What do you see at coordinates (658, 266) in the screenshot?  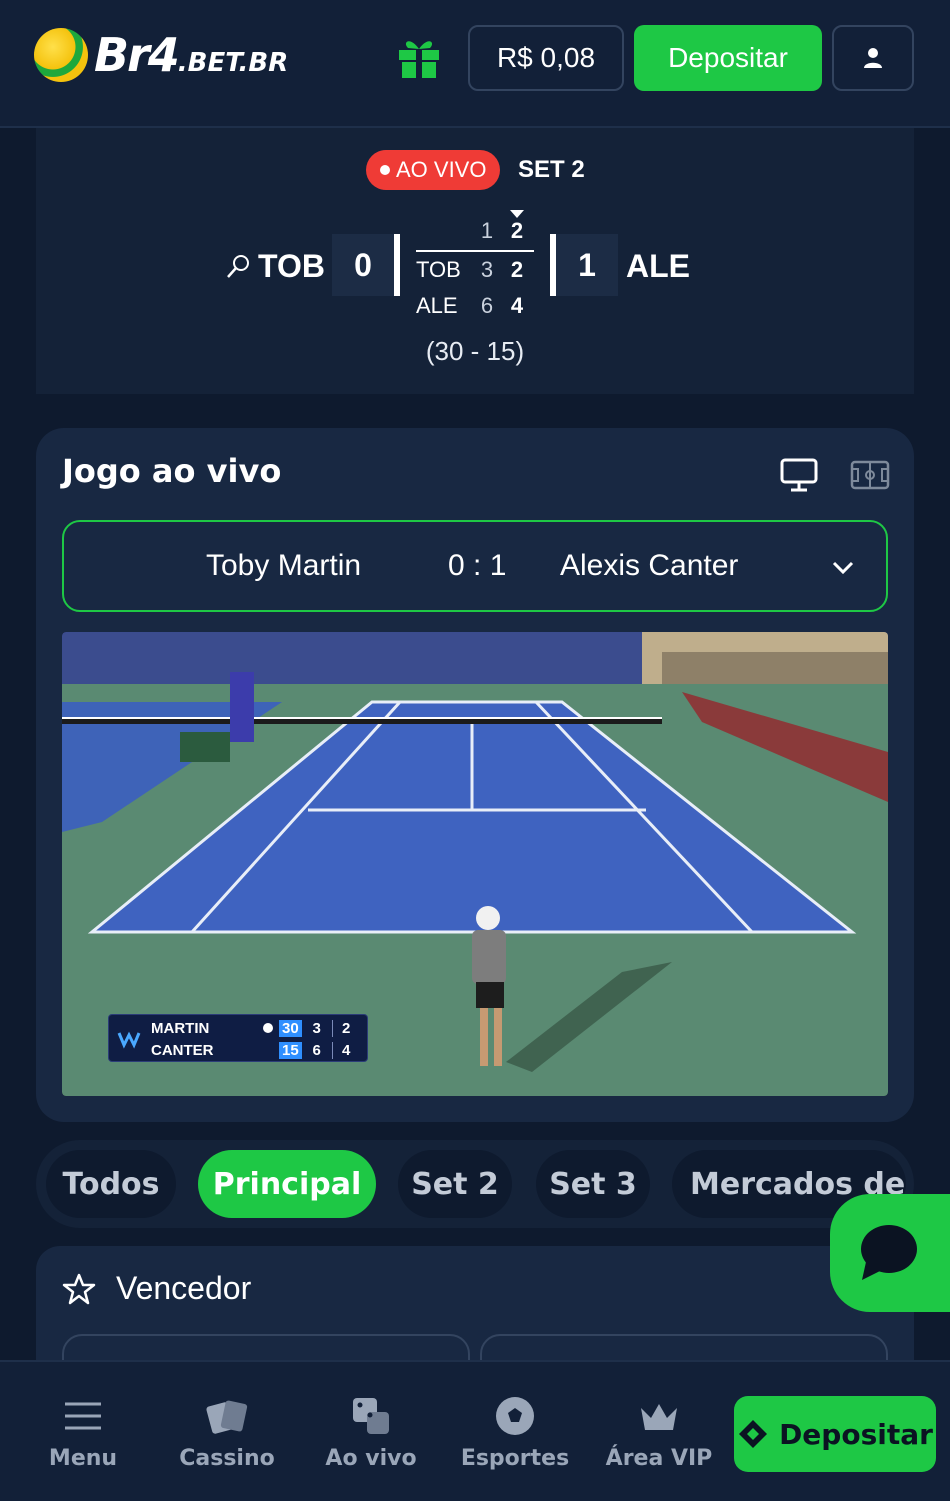 I see `team-right-name: ALE` at bounding box center [658, 266].